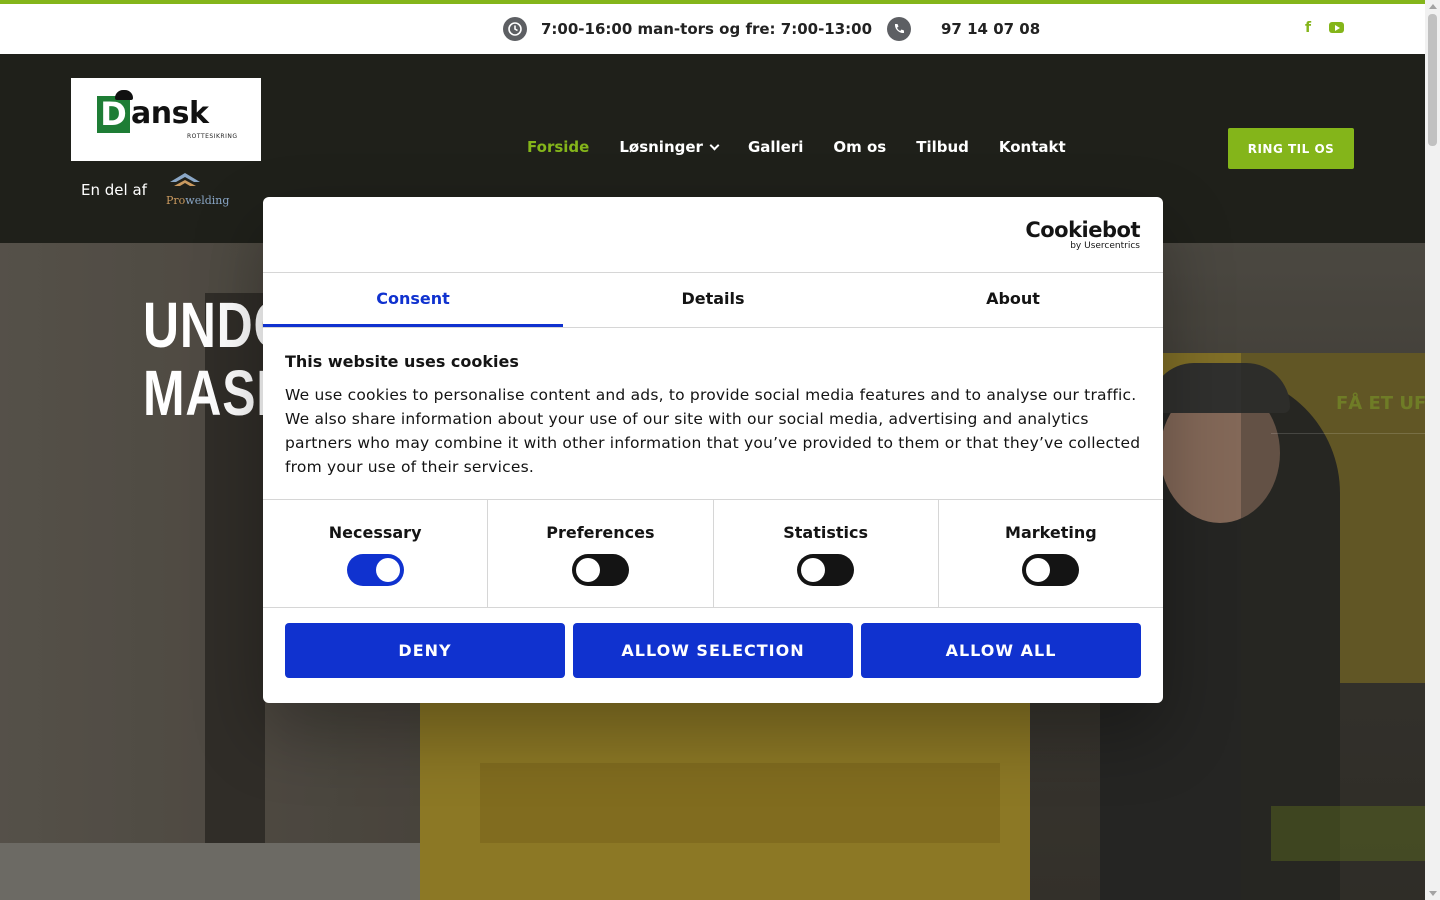 Image resolution: width=1440 pixels, height=900 pixels. I want to click on phone-number-text: 97 14 07 08, so click(990, 29).